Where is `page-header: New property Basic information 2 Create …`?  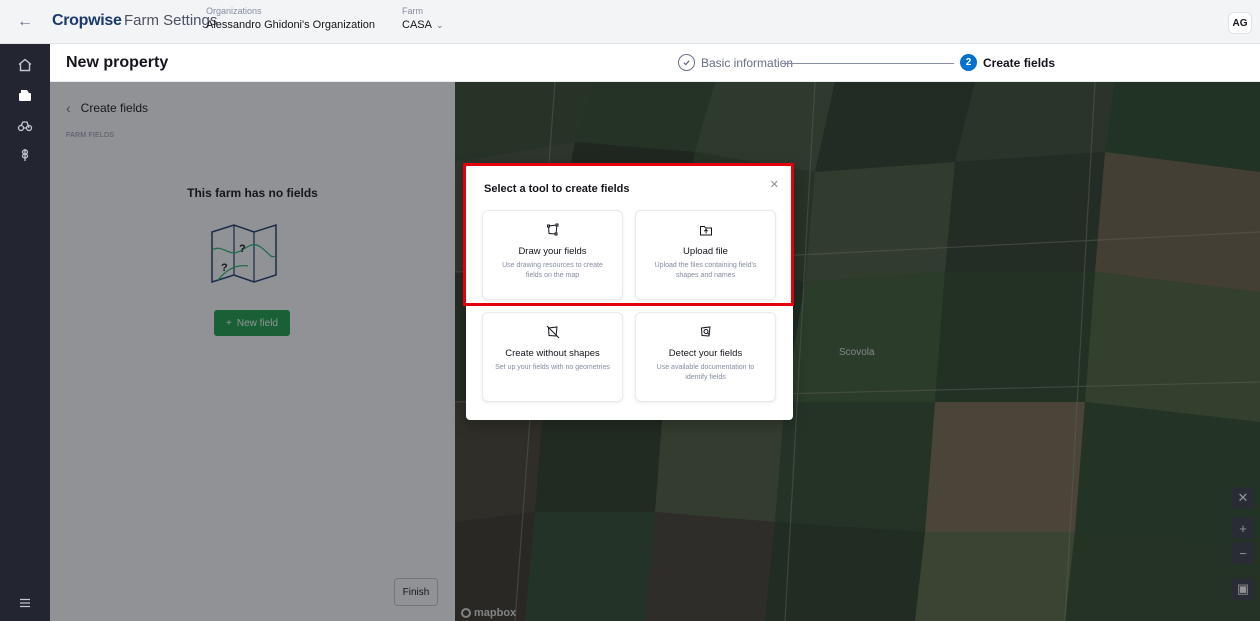
page-header: New property Basic information 2 Create … is located at coordinates (655, 63).